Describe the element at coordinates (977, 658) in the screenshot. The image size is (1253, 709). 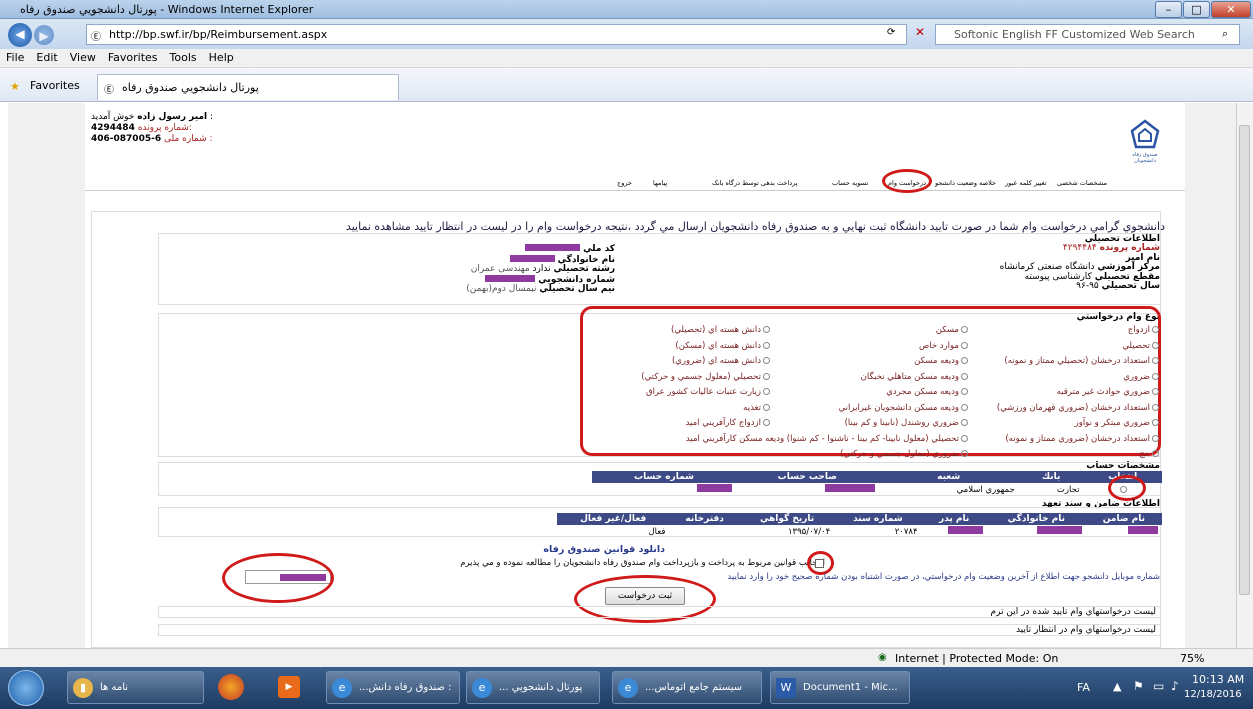
I see `zone-text: Internet | Protected Mode: On` at that location.